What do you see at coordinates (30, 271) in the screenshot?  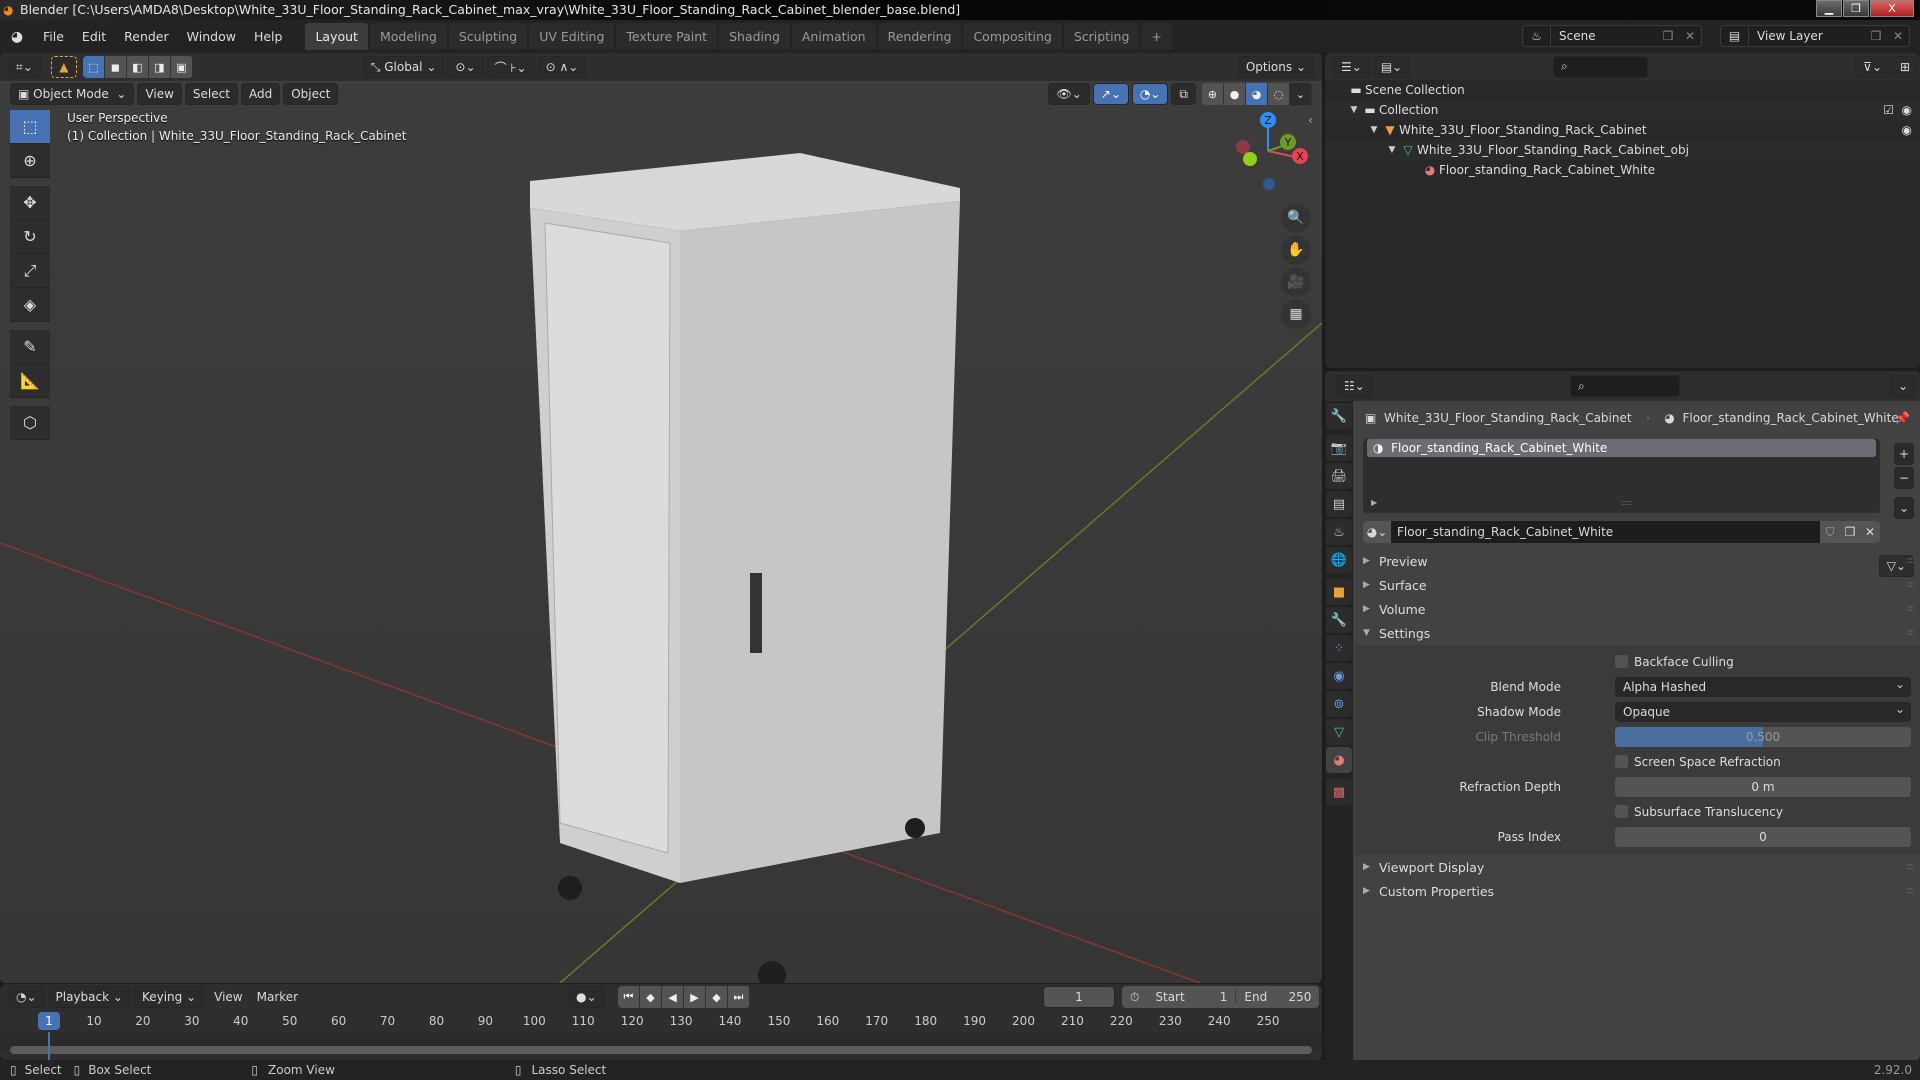 I see `scale-tool: ⤢` at bounding box center [30, 271].